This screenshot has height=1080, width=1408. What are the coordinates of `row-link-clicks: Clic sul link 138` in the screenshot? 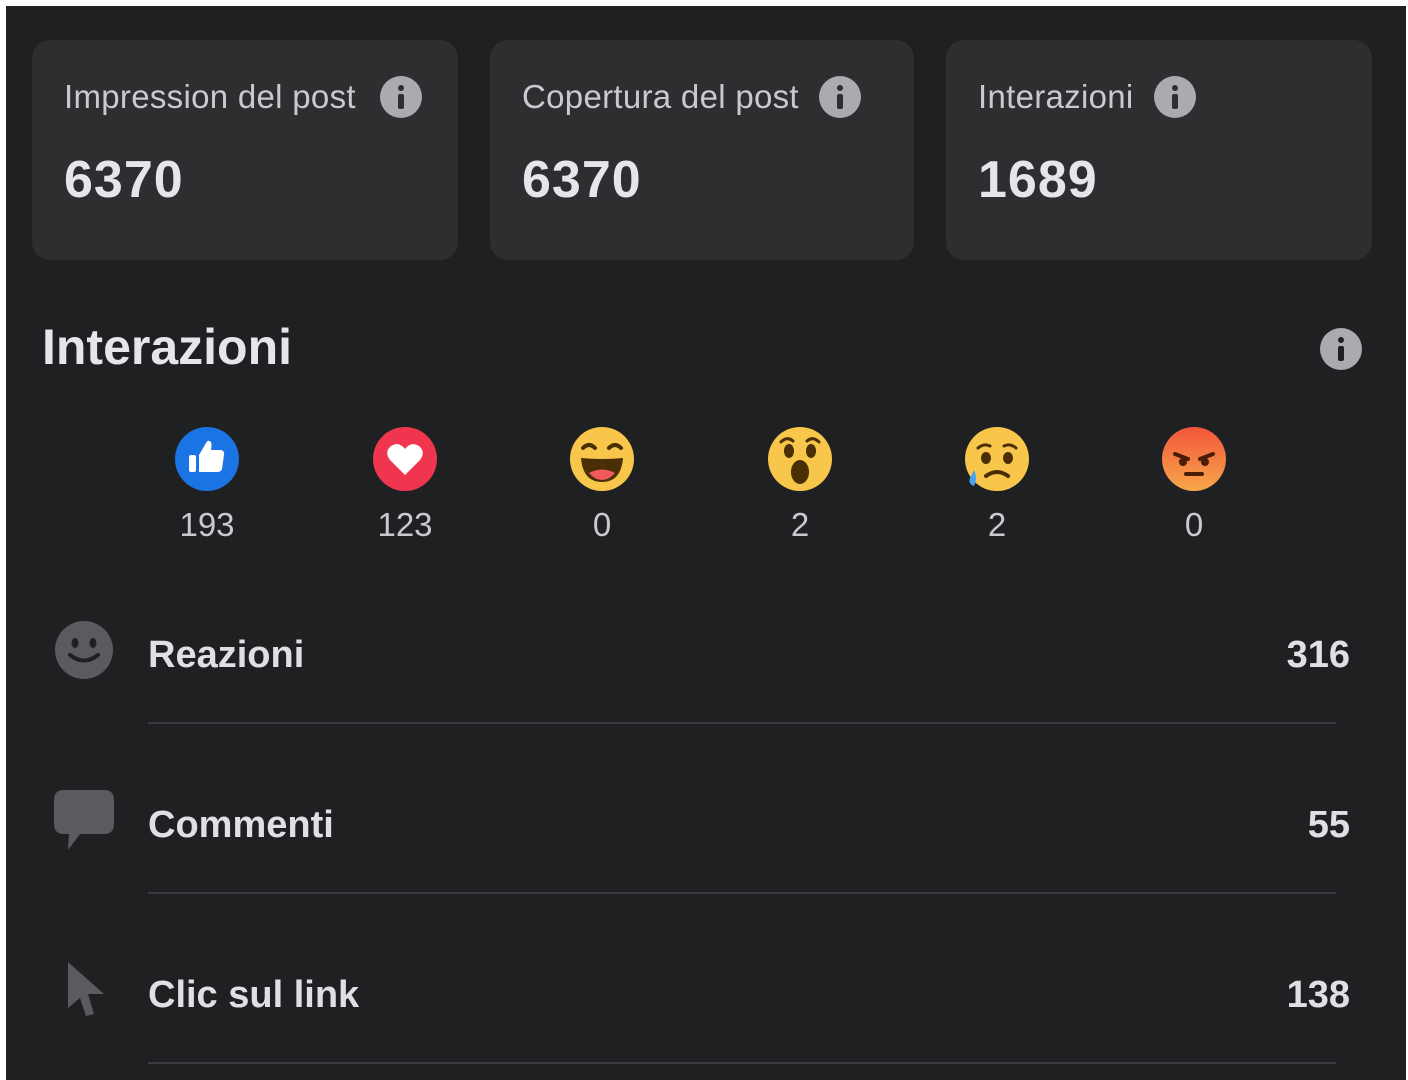 It's located at (706, 1000).